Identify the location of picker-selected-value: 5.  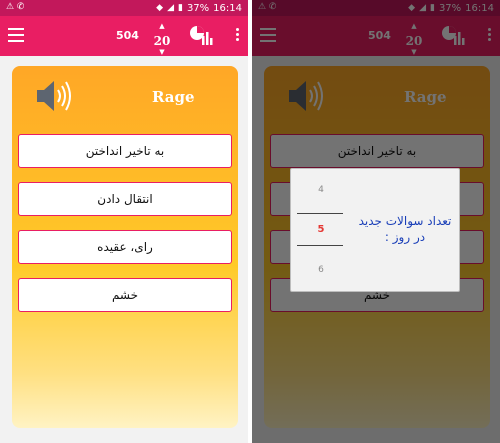
(321, 229).